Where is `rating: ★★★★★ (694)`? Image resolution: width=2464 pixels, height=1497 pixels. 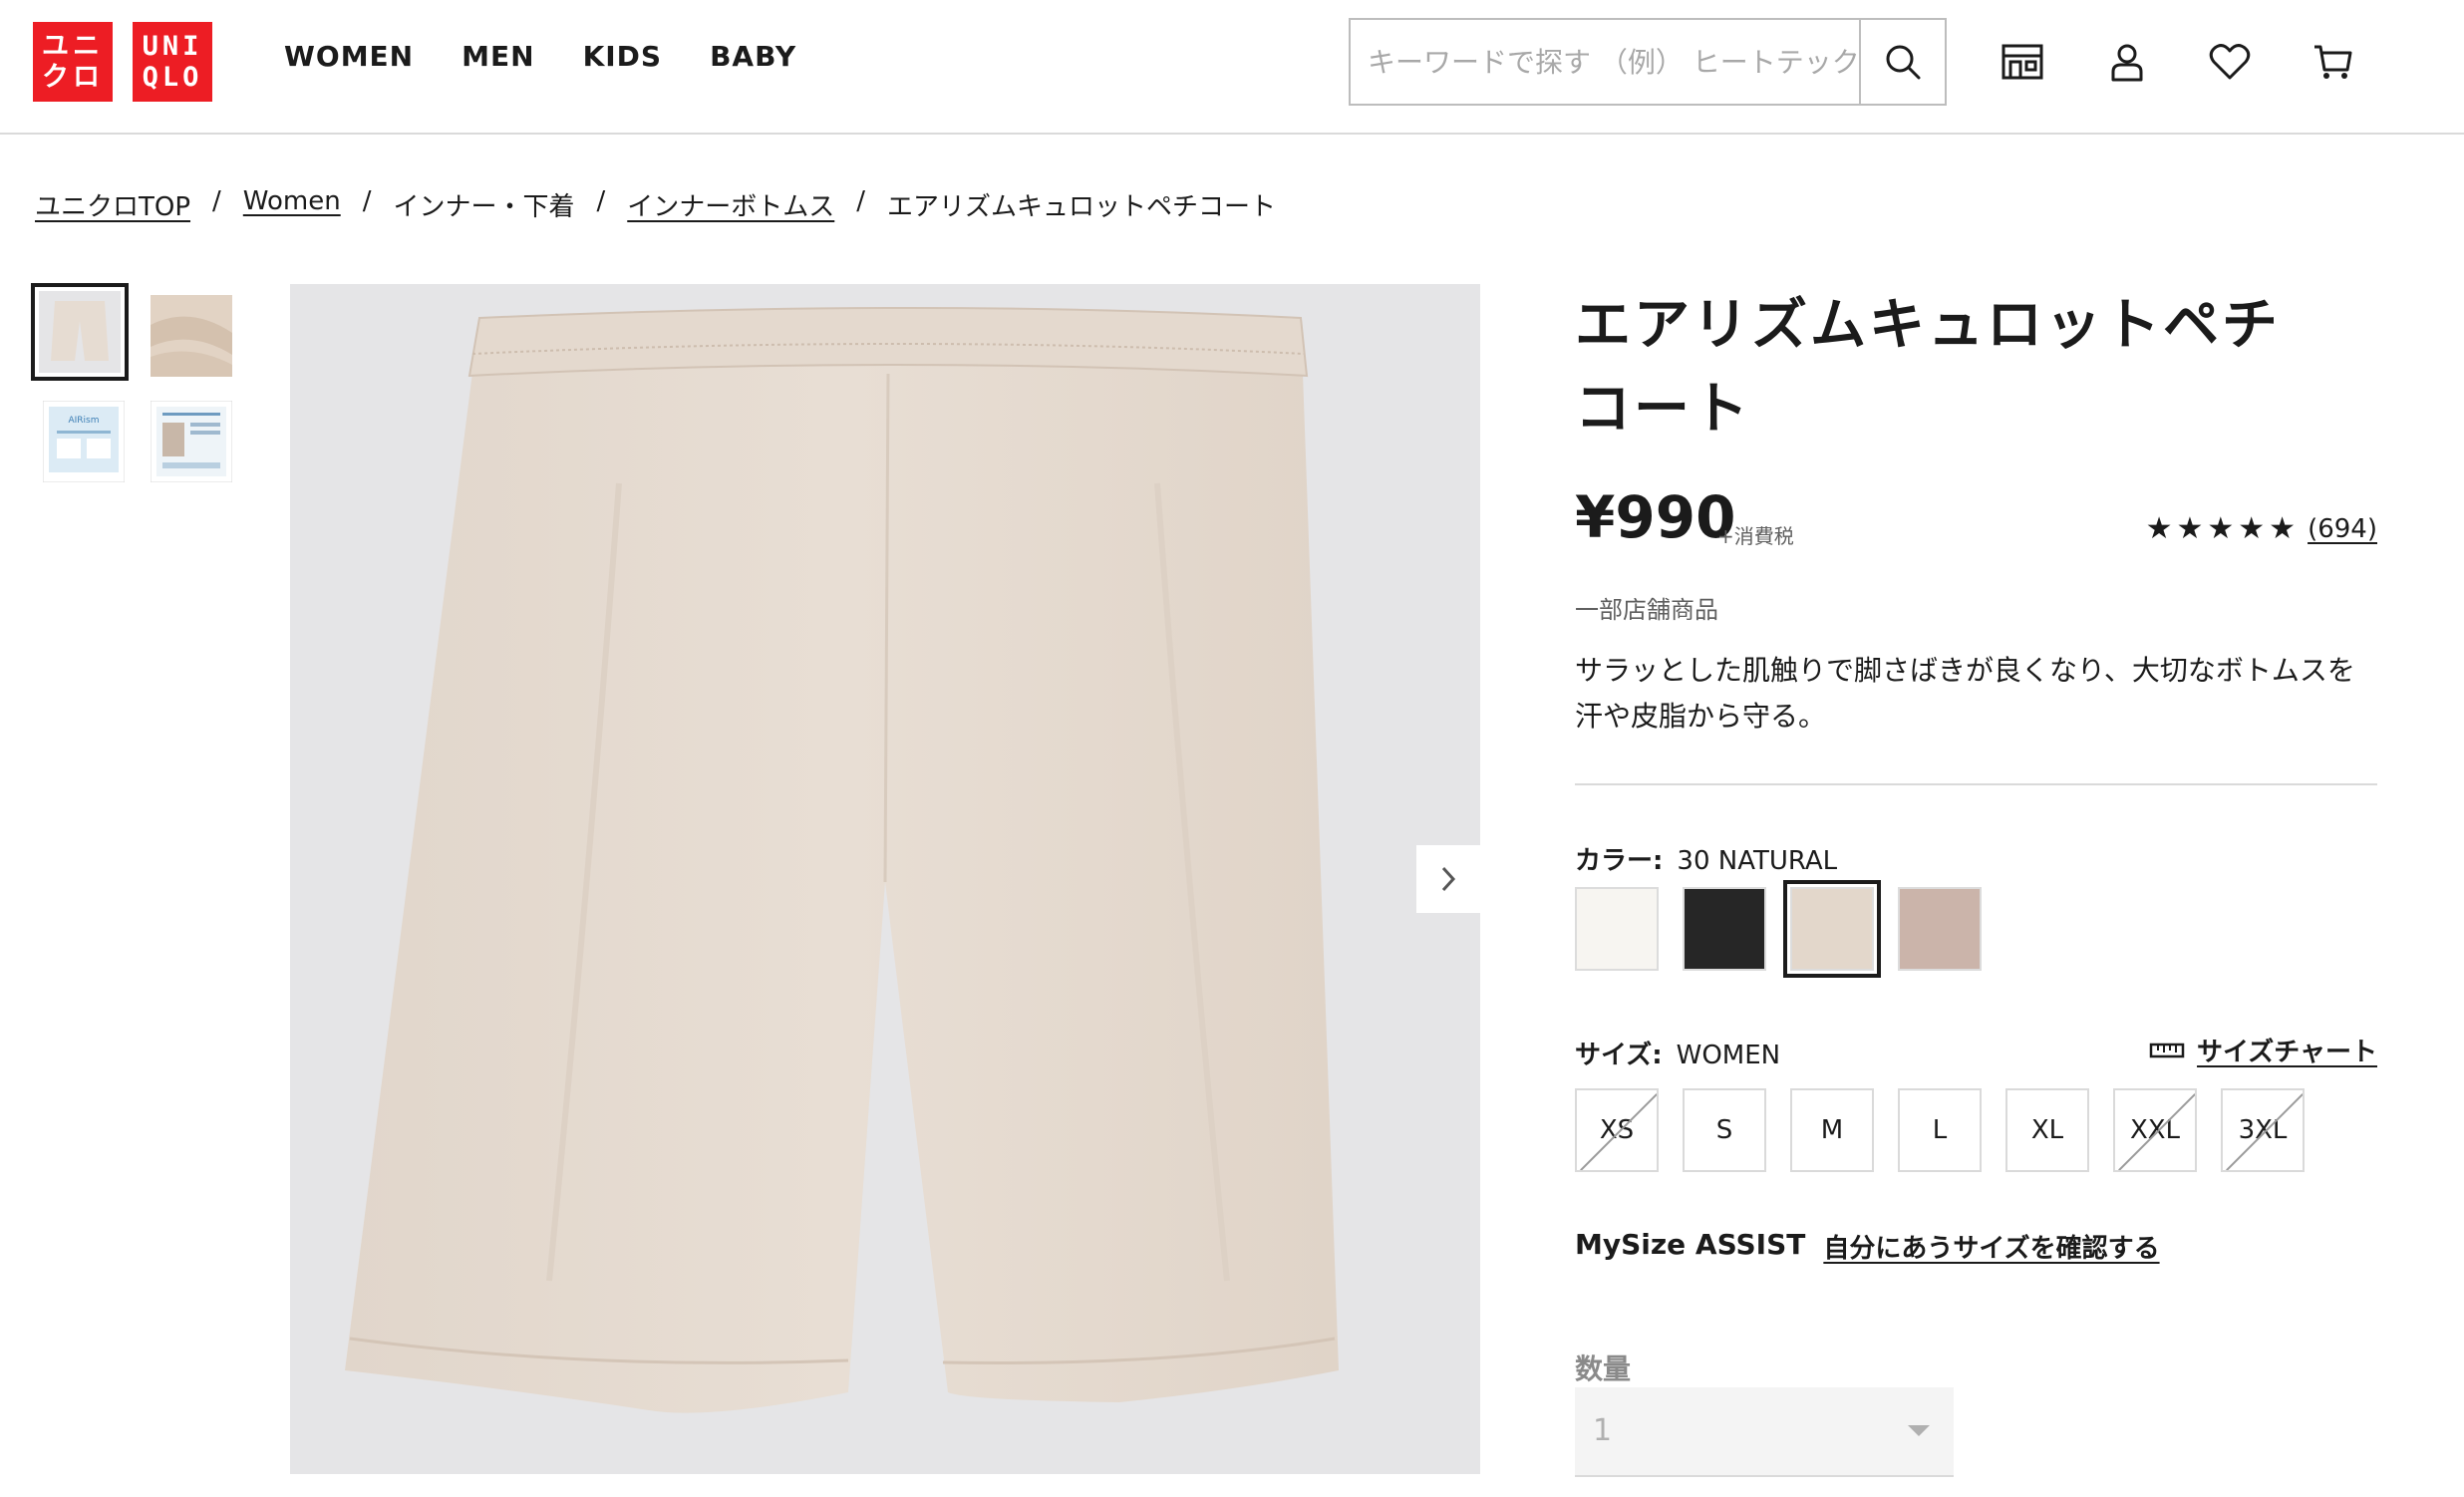 rating: ★★★★★ (694) is located at coordinates (2262, 528).